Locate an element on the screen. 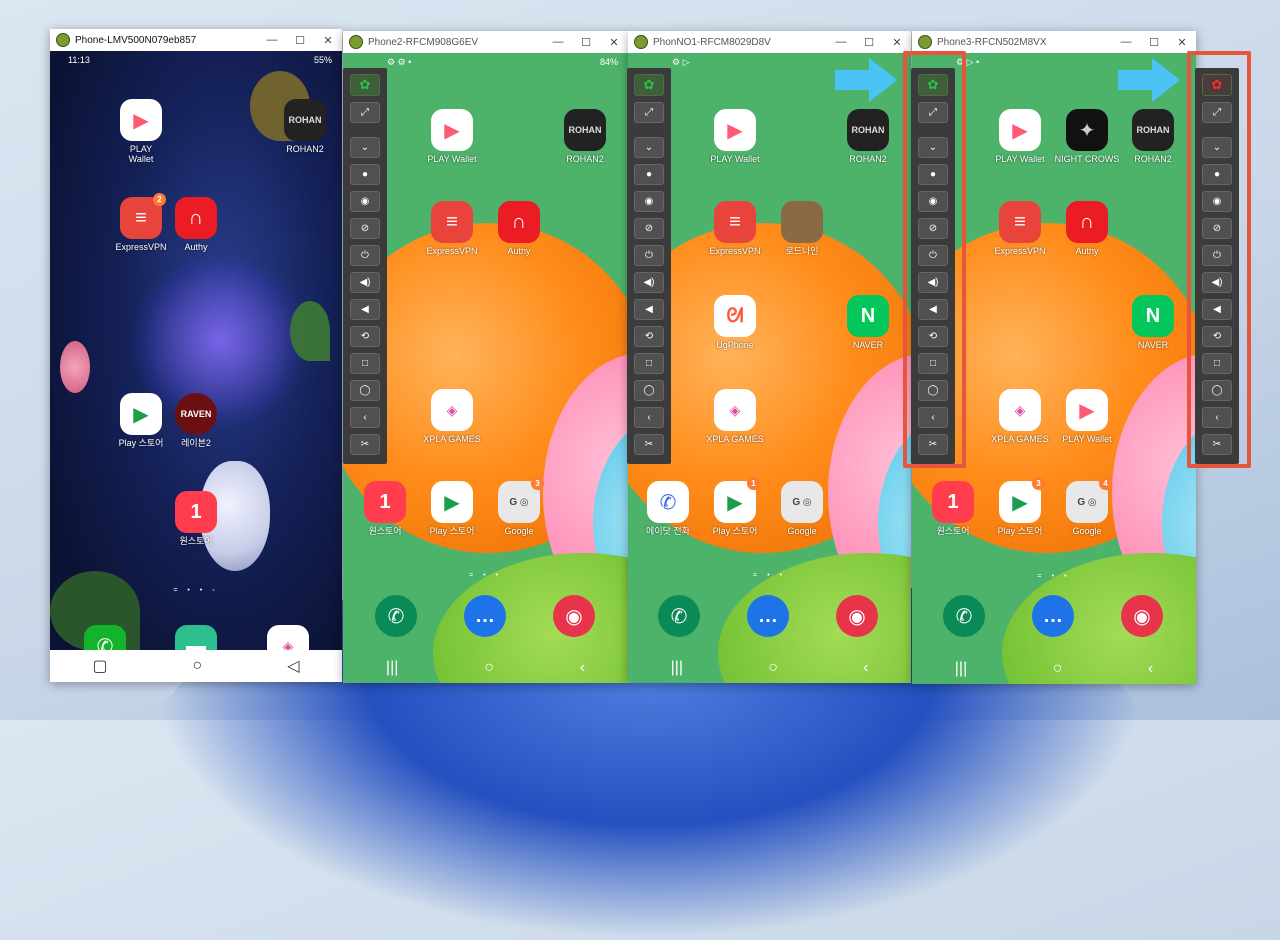  app-raven2: RAVEN 레이븐2 is located at coordinates (196, 420).